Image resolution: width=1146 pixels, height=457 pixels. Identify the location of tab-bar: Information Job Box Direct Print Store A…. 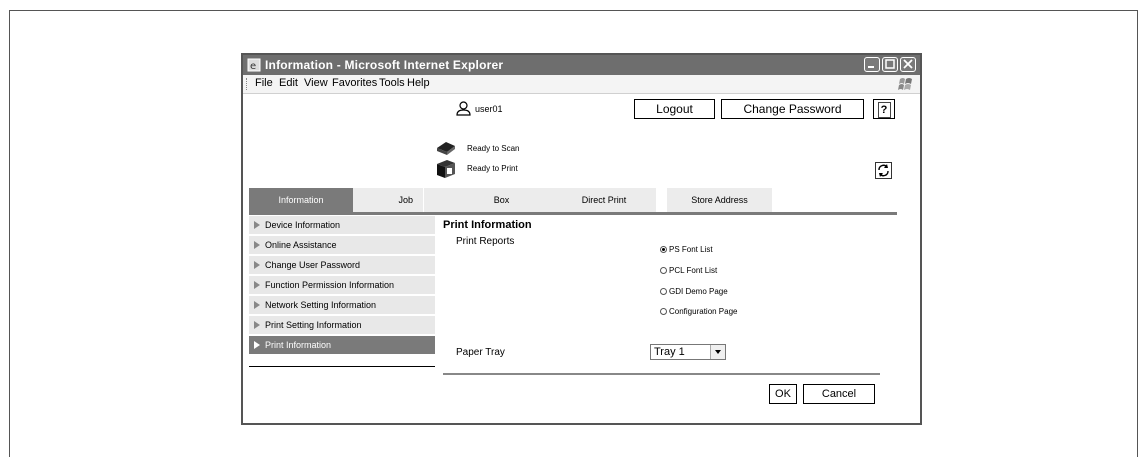
(573, 200).